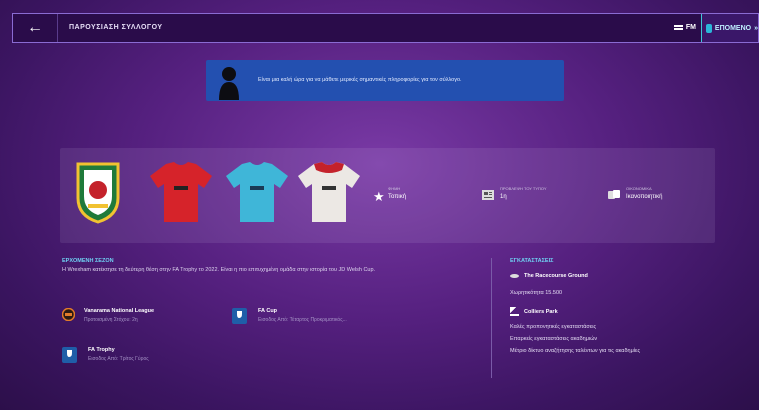 The height and width of the screenshot is (410, 759). I want to click on facility-line: Επαρκείς εγκαταστάσεις ακαδημιών, so click(554, 339).